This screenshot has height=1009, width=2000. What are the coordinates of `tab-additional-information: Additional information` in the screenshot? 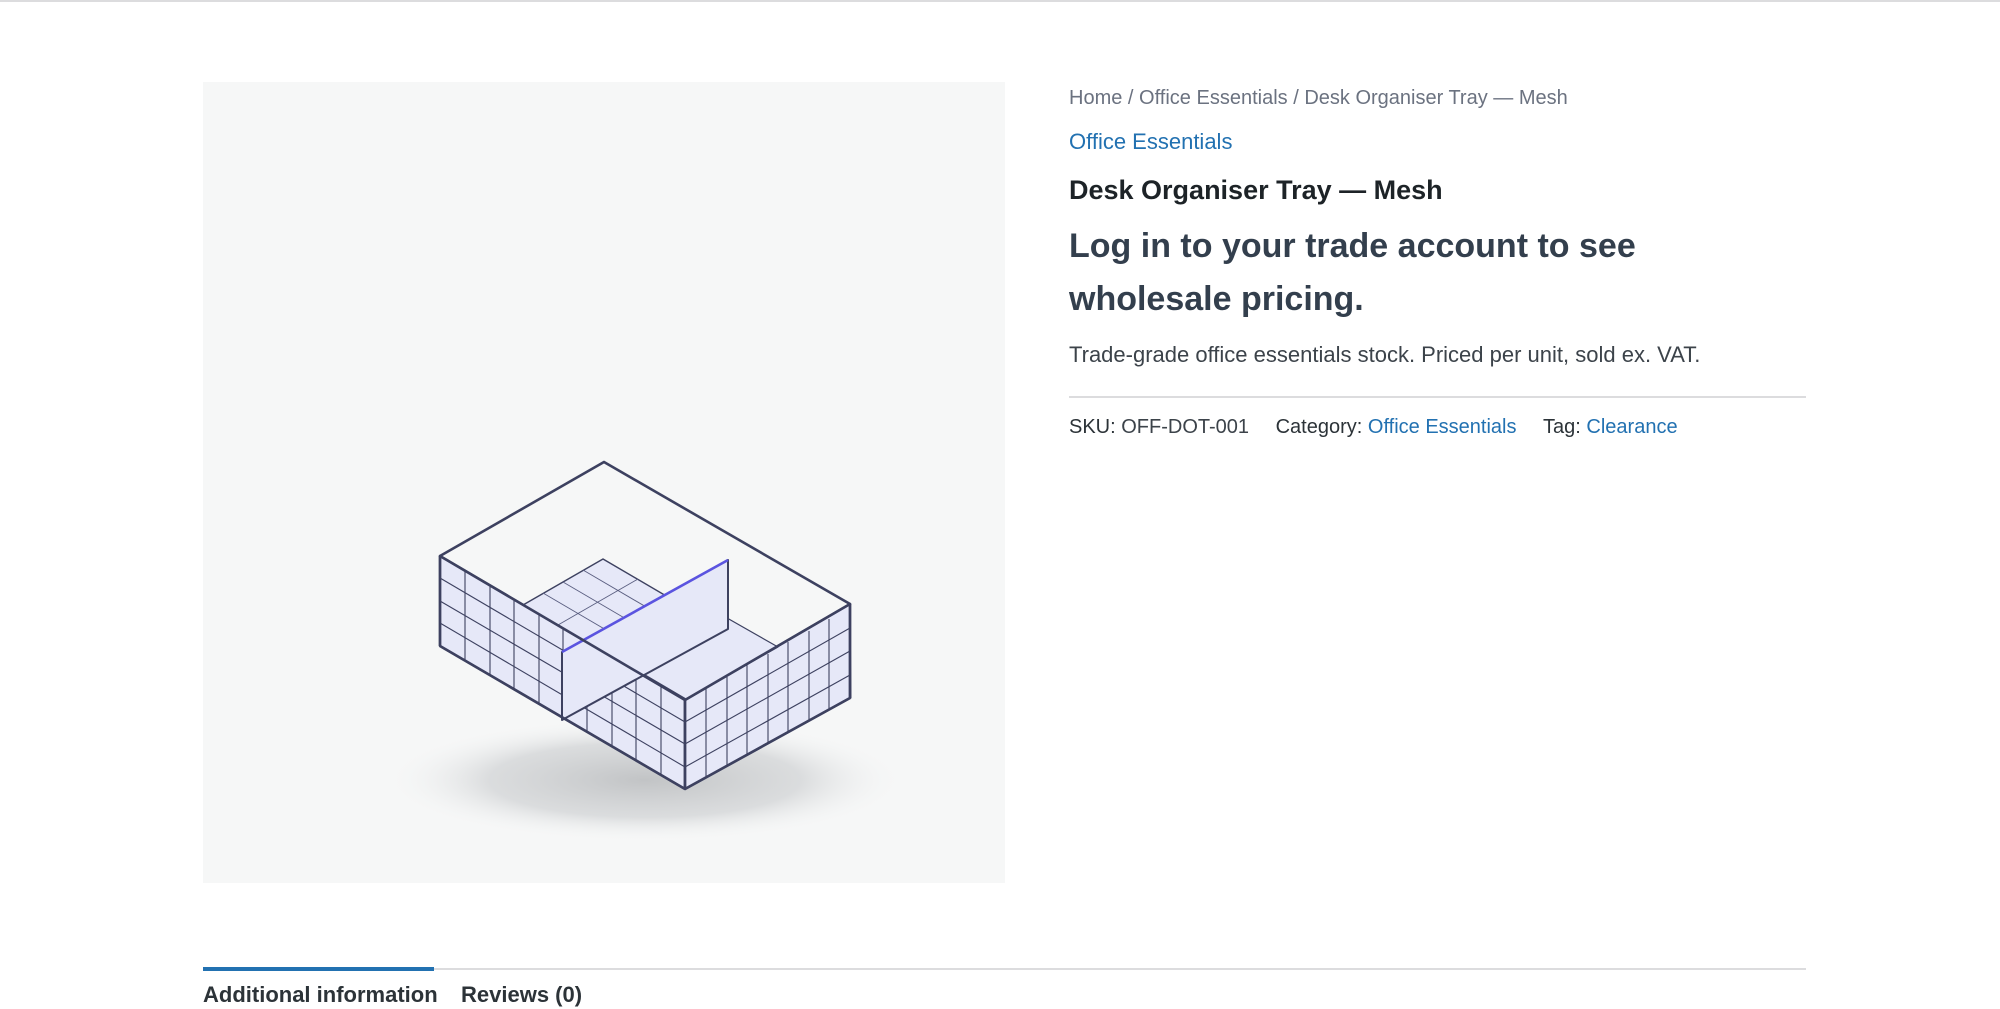 It's located at (320, 995).